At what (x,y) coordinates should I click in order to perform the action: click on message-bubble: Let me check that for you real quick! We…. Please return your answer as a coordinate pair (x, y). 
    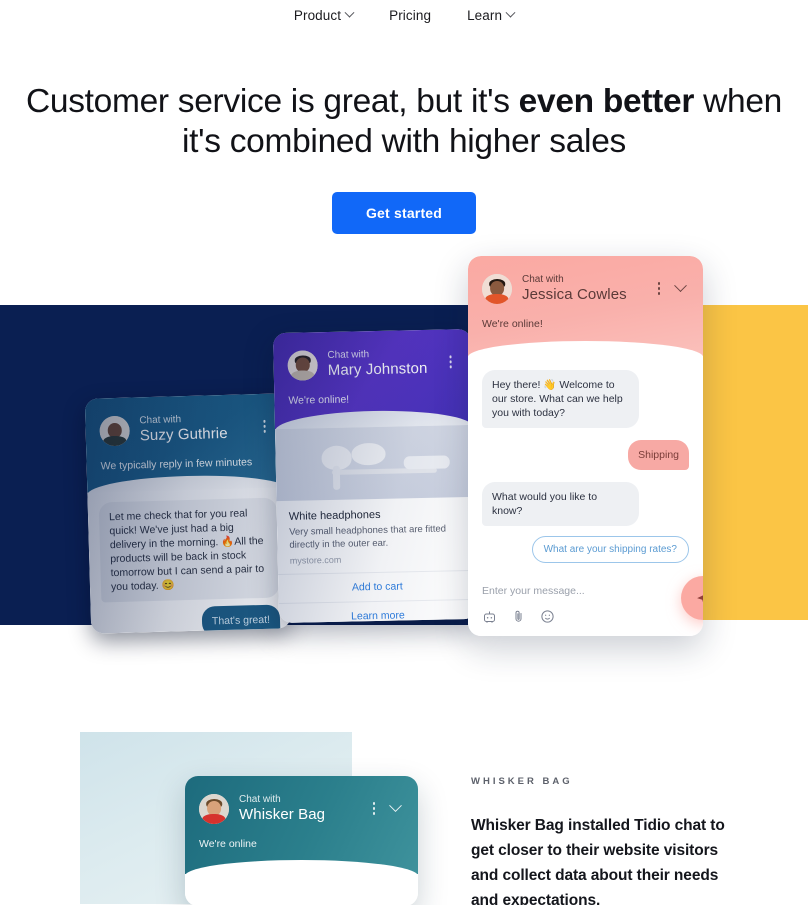
    Looking at the image, I should click on (189, 550).